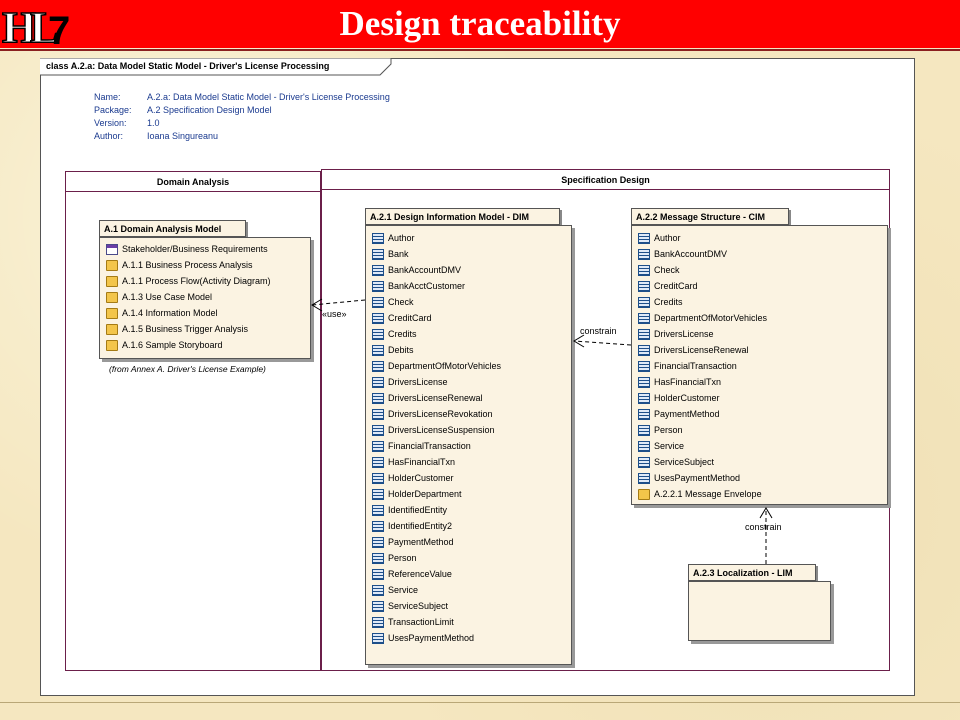 The image size is (960, 720). I want to click on constrain-label-2: constrain, so click(763, 527).